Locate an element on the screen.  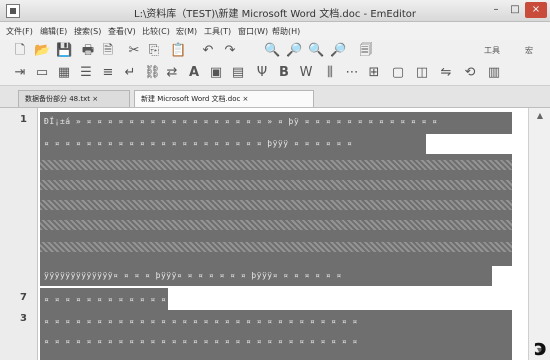
app-icon is located at coordinates (13, 11).